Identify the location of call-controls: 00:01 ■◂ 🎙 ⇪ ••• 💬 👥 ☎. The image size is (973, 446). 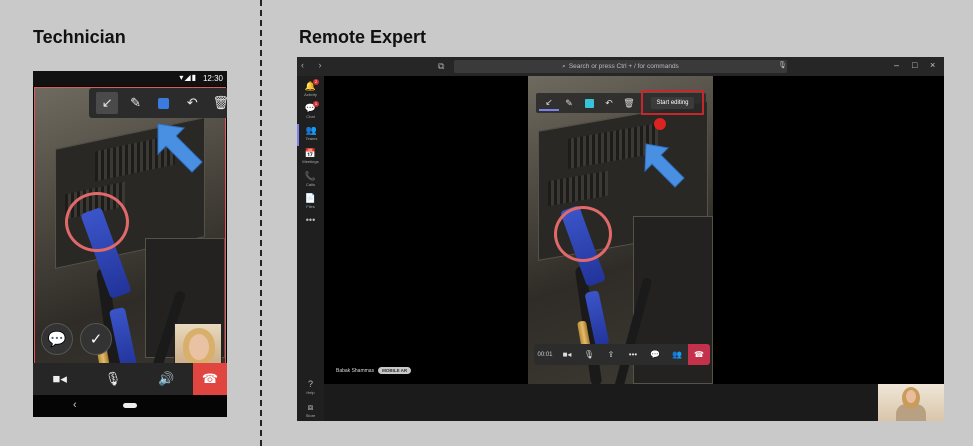
(622, 354).